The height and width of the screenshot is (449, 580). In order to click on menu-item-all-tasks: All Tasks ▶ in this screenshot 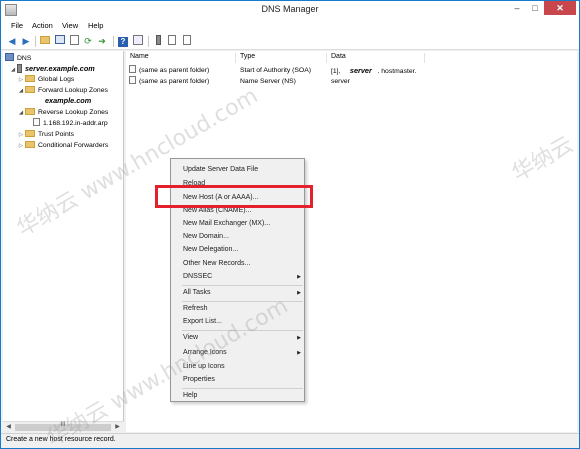, I will do `click(242, 293)`.